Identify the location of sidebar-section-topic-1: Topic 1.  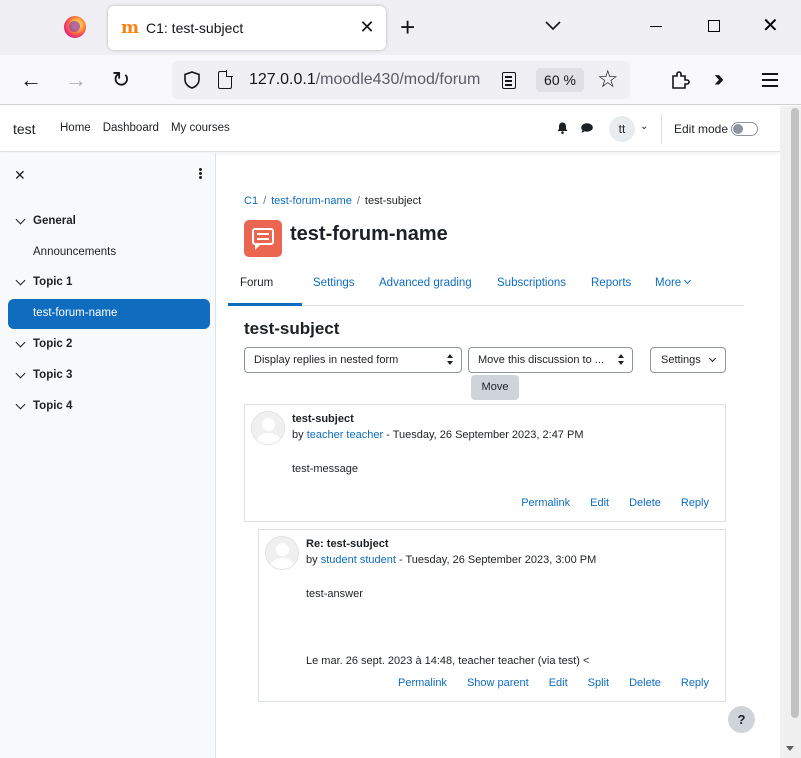
(108, 283).